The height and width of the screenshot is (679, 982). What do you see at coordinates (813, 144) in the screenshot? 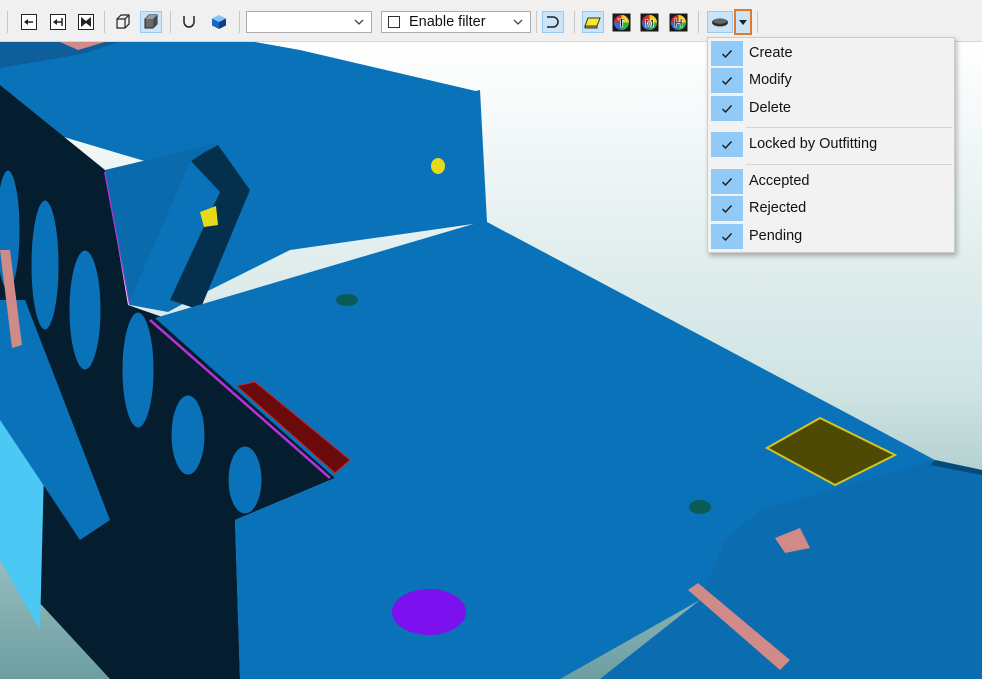
I see `menu-item-label: Locked by Outfitting` at bounding box center [813, 144].